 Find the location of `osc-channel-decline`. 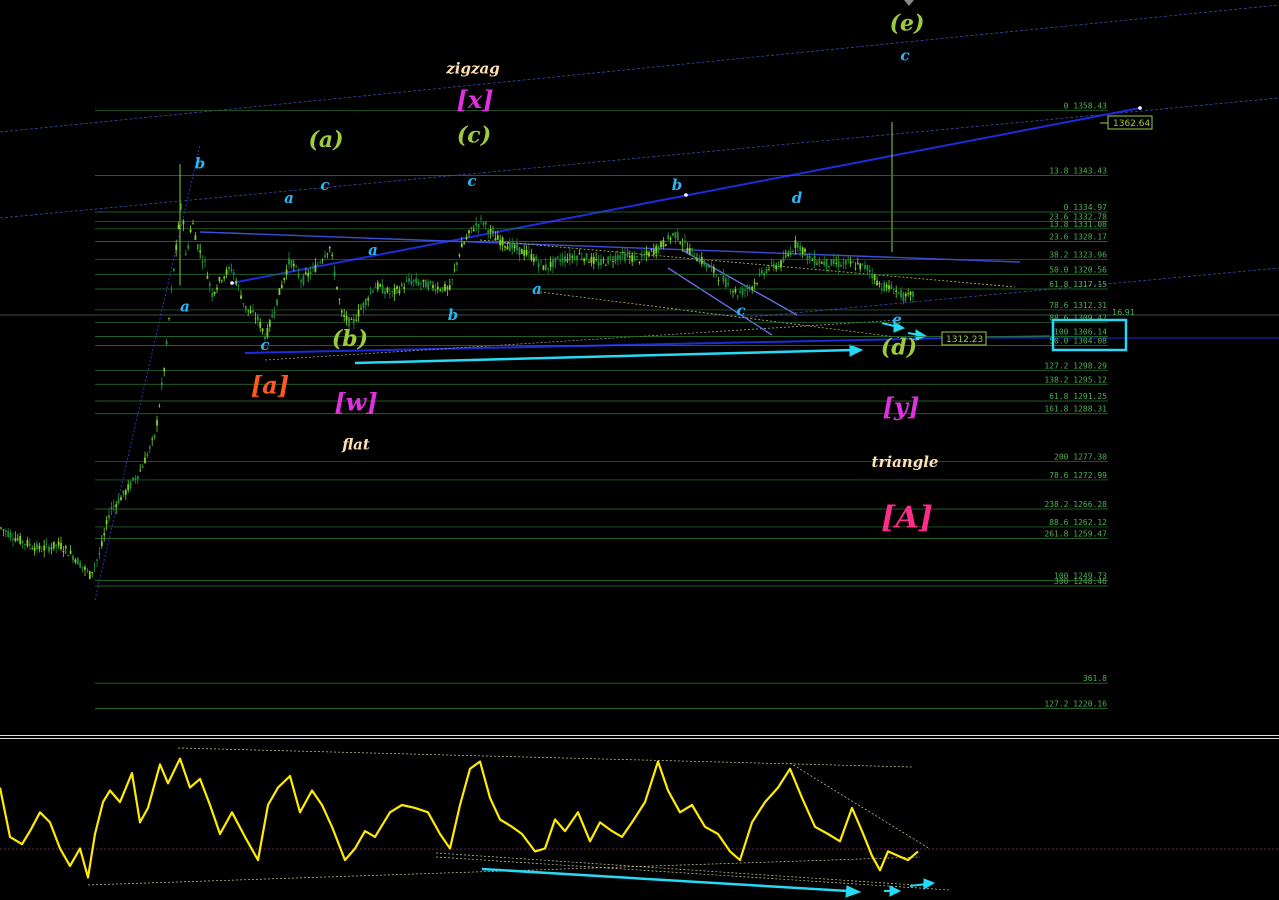

osc-channel-decline is located at coordinates (860, 806).